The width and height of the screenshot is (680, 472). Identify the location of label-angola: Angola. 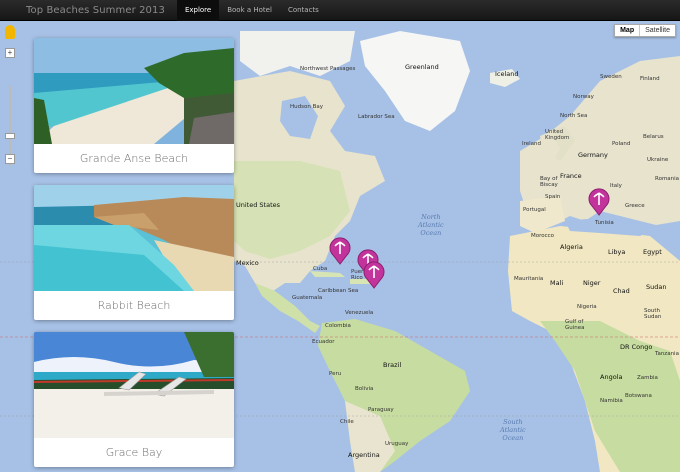
(611, 377).